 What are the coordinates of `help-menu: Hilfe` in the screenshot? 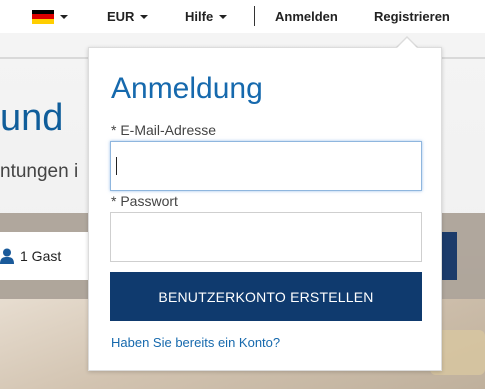 It's located at (206, 16).